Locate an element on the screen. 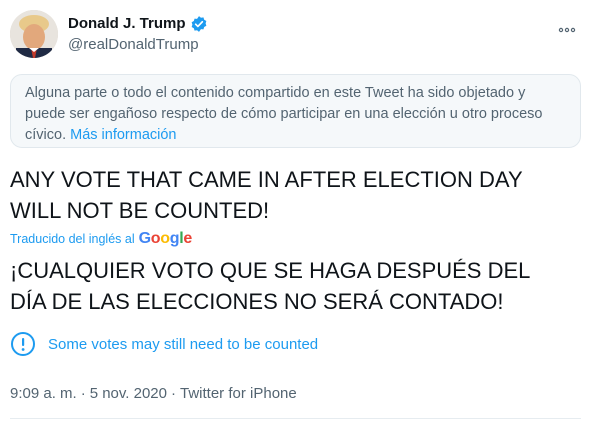  tweet-date: 5 nov. 2020 is located at coordinates (128, 394).